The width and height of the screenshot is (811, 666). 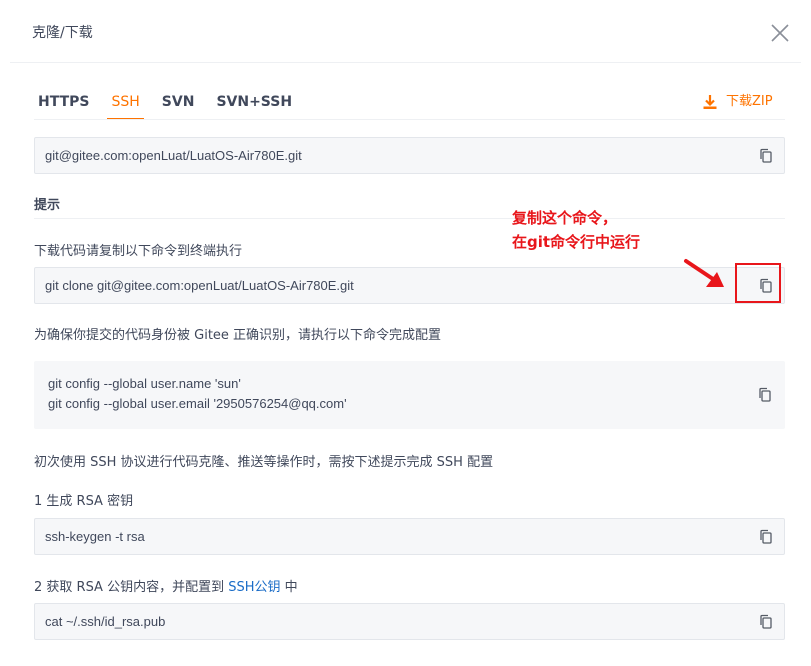 I want to click on step2-command-field: cat ~/.ssh/id_rsa.pub, so click(x=409, y=621).